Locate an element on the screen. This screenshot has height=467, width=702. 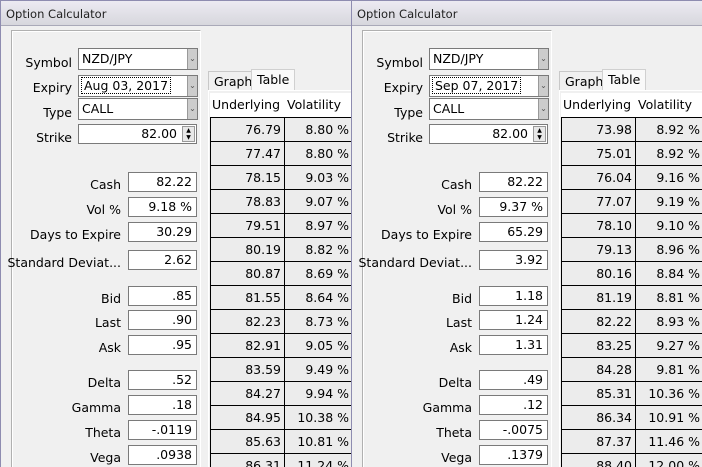
table-row: 82.91 9.05 % is located at coordinates (280, 345).